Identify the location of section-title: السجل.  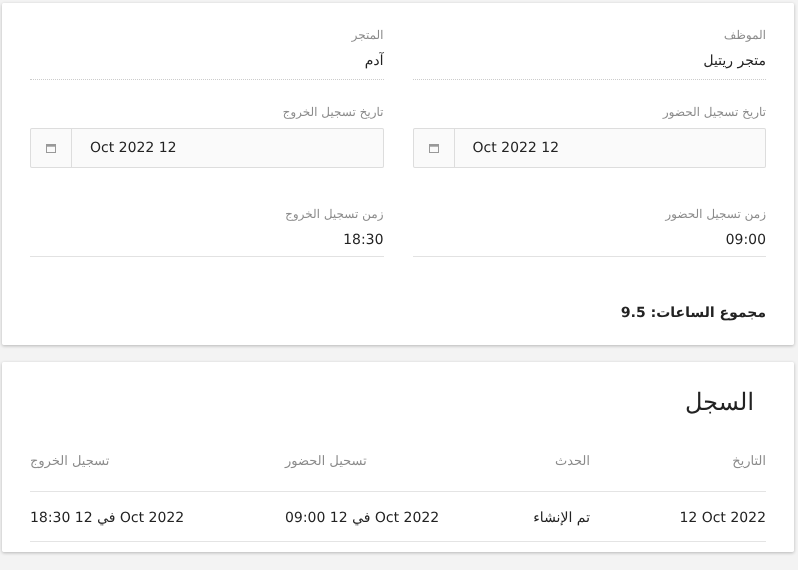
(719, 402).